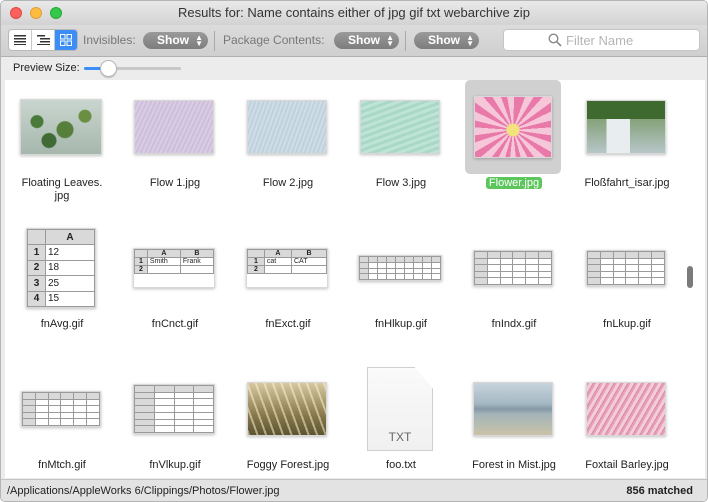 The width and height of the screenshot is (708, 502). I want to click on invisibles-label: Invisibles:, so click(109, 40).